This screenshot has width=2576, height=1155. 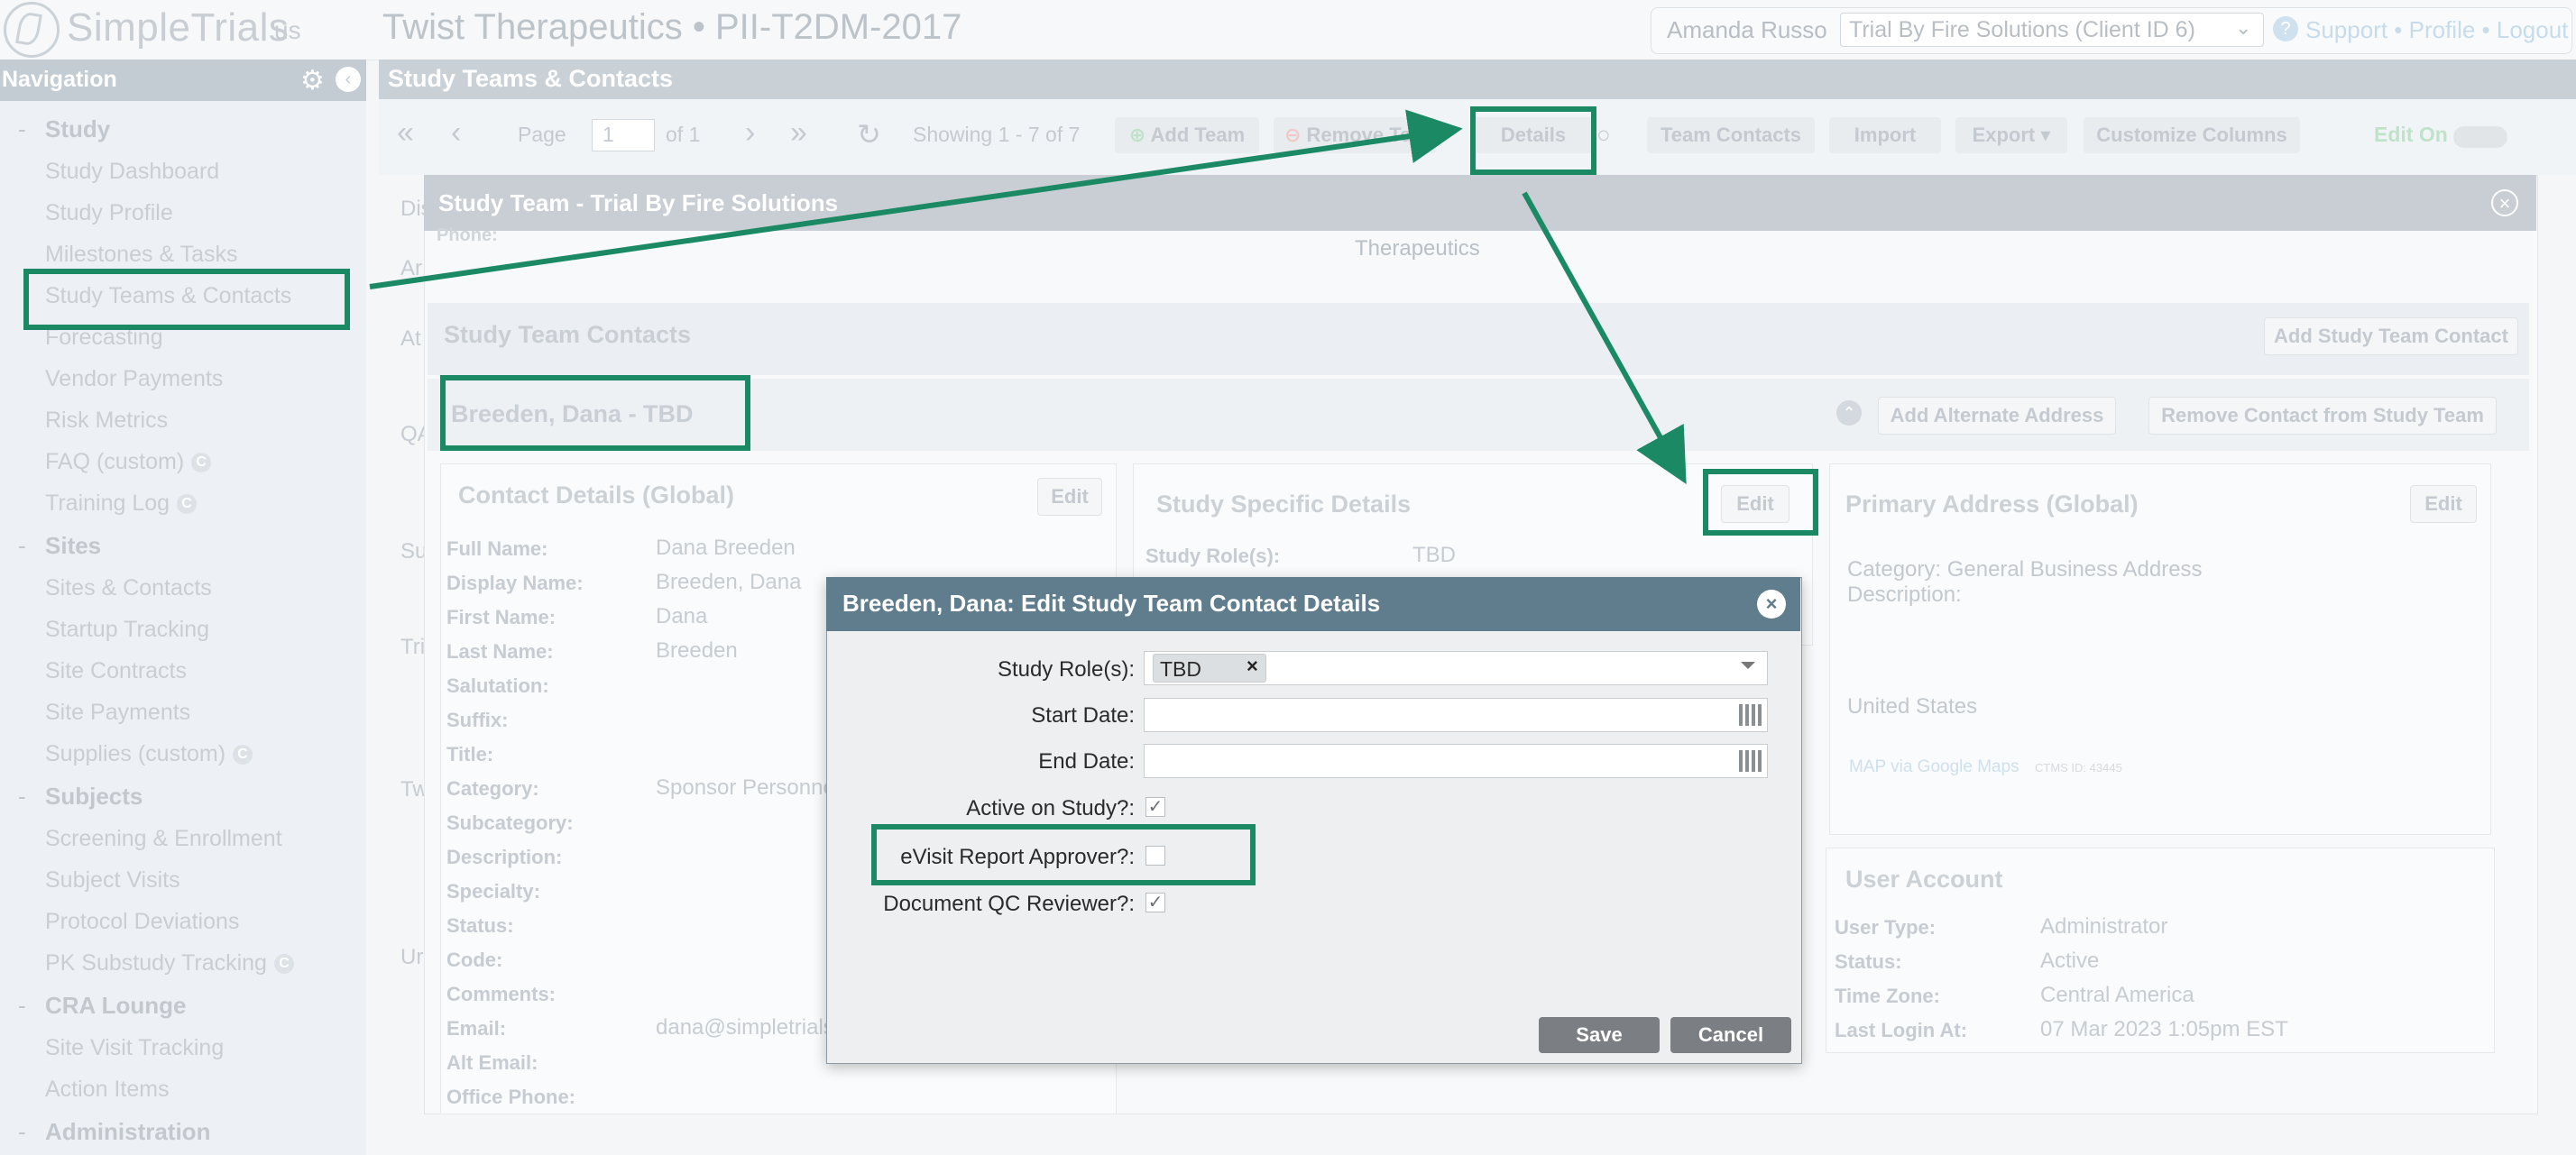 What do you see at coordinates (916, 199) in the screenshot?
I see `arrow-to-details` at bounding box center [916, 199].